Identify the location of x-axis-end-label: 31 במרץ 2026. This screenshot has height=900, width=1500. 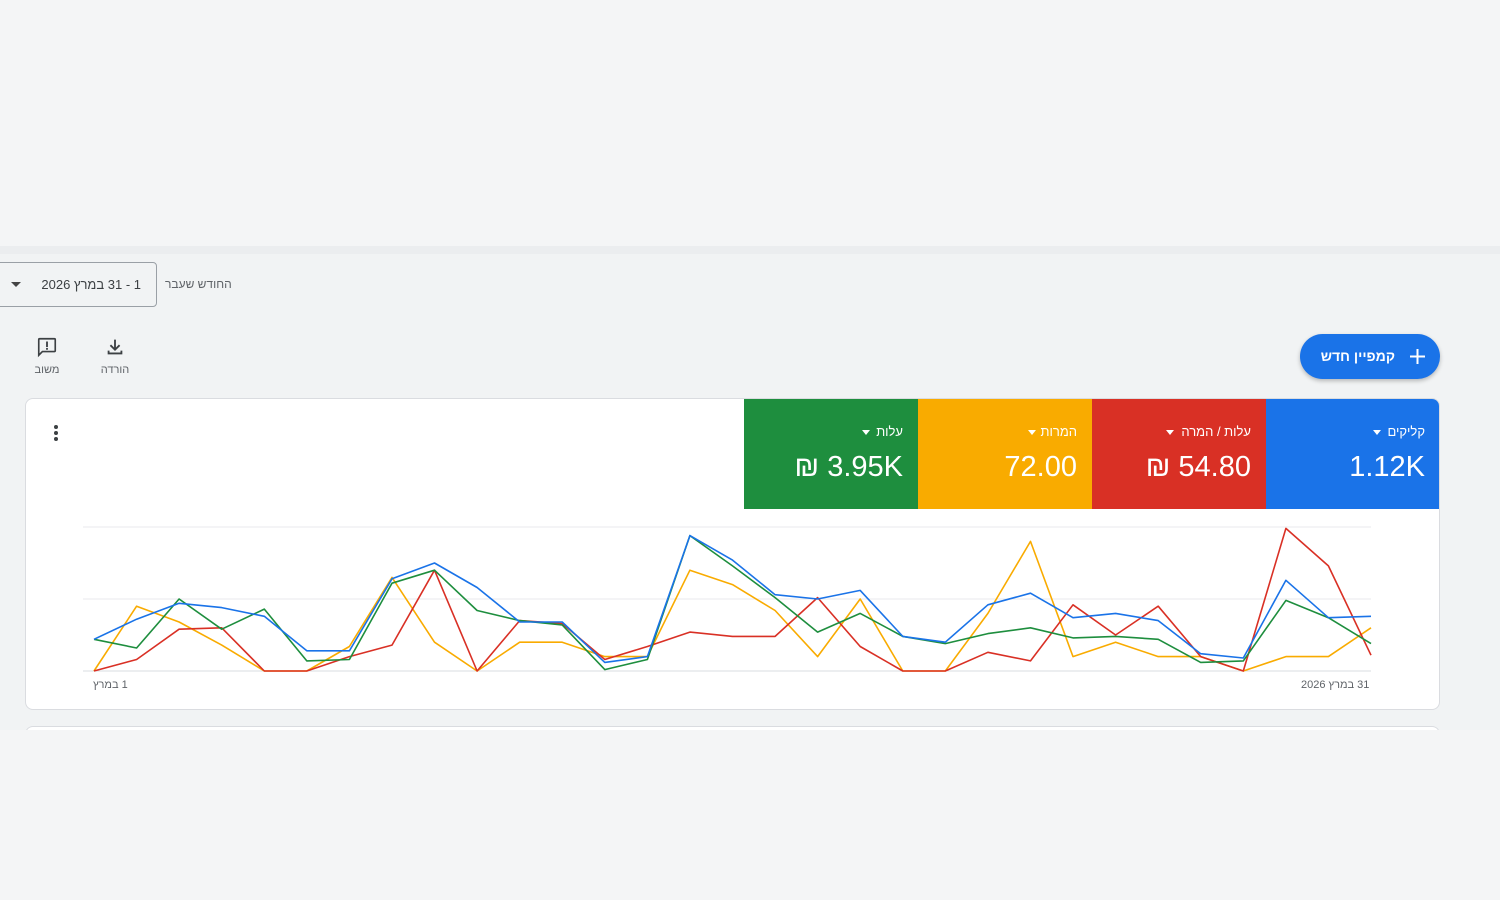
(1335, 685).